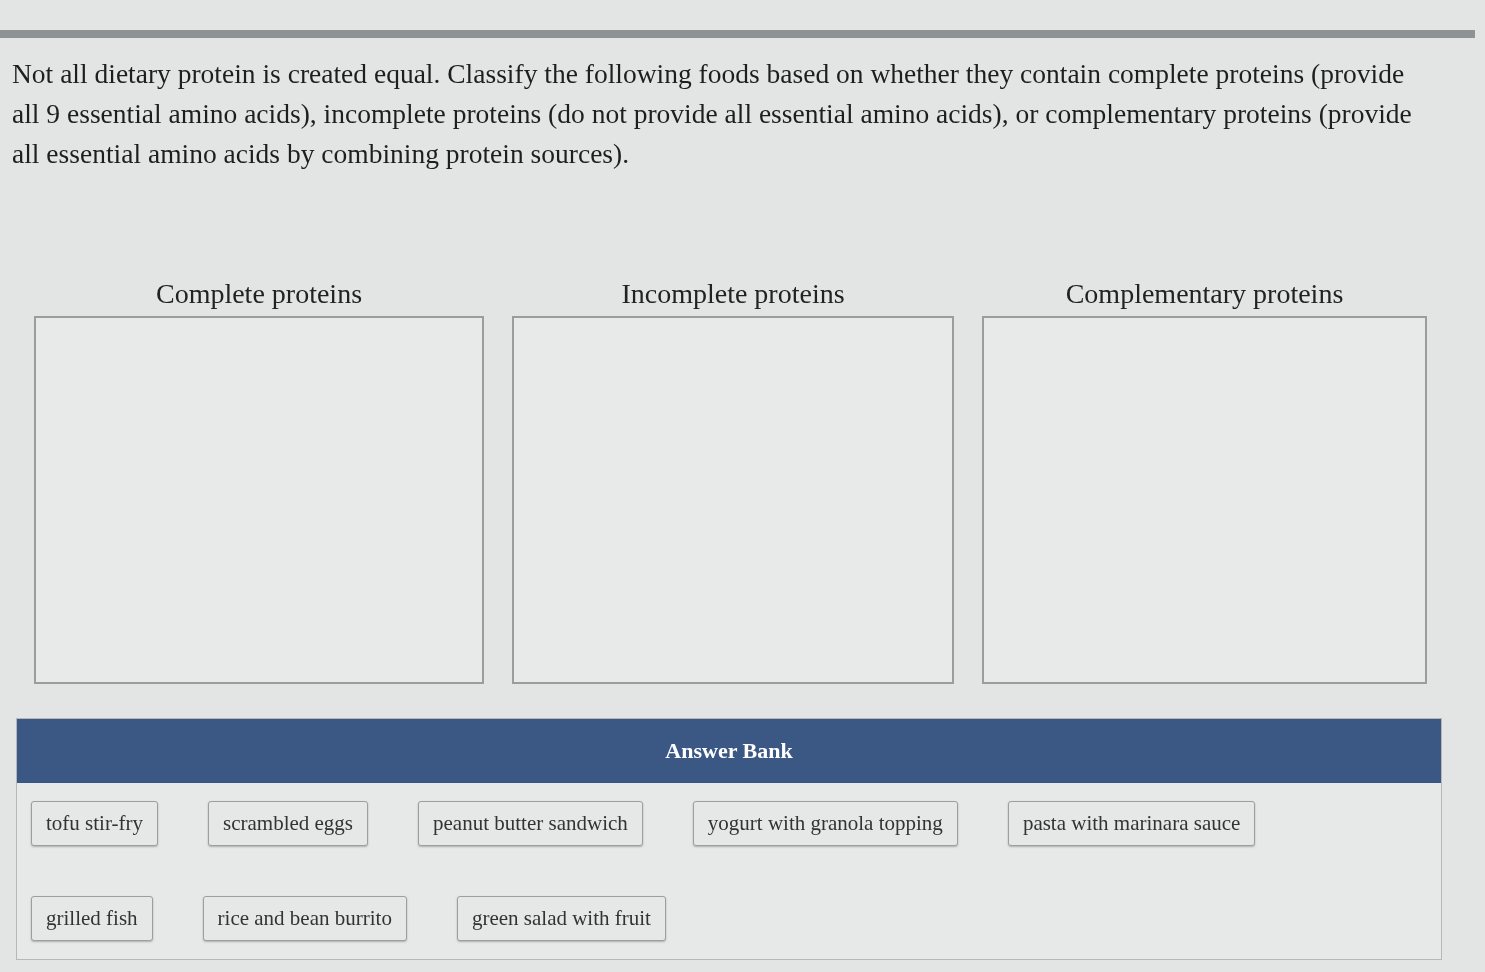  Describe the element at coordinates (288, 823) in the screenshot. I see `answer-tile: scrambled eggs` at that location.